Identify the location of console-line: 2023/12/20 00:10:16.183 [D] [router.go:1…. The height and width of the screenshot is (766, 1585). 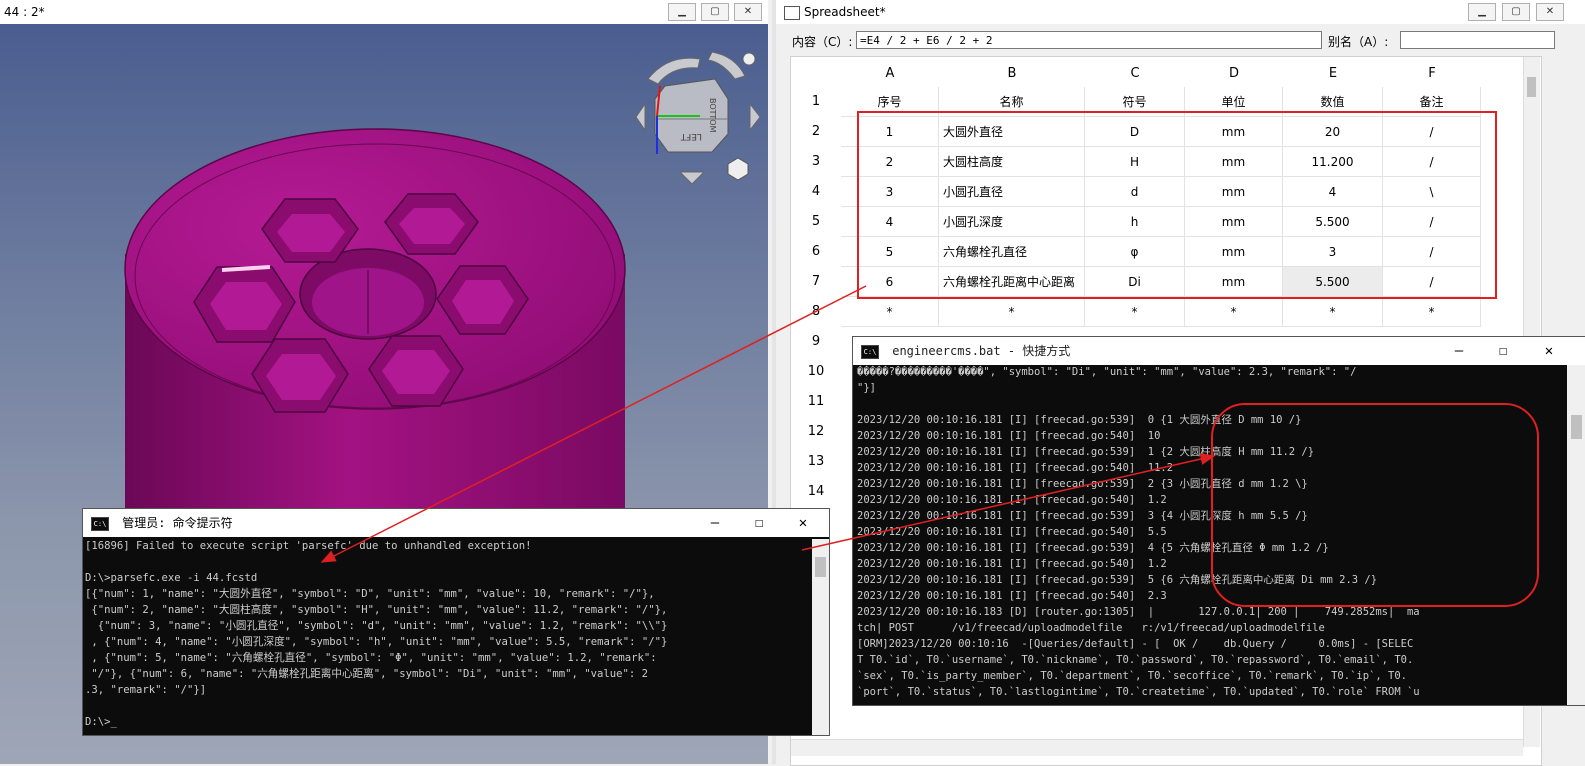
(1138, 612).